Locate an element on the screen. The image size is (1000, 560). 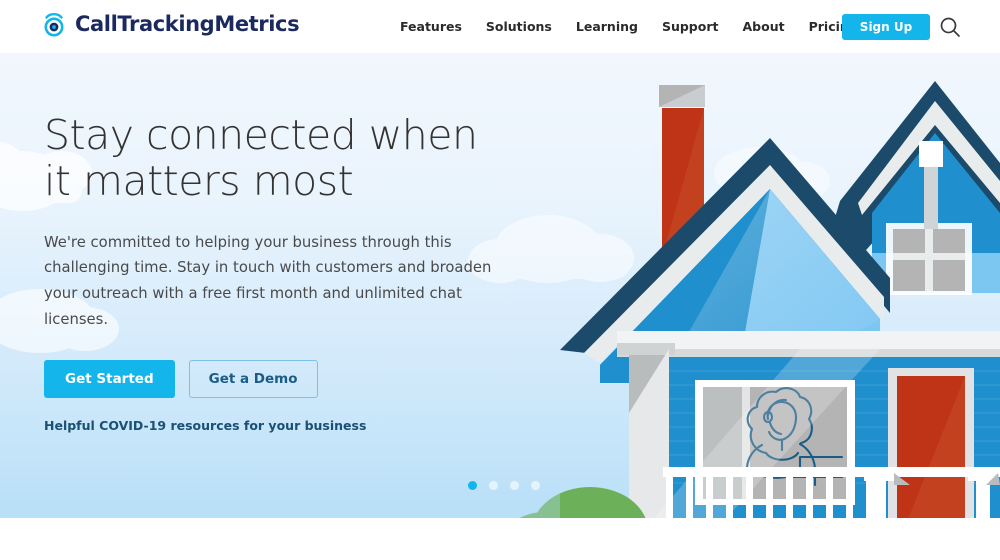
nav-item-learning: Learning is located at coordinates (607, 26).